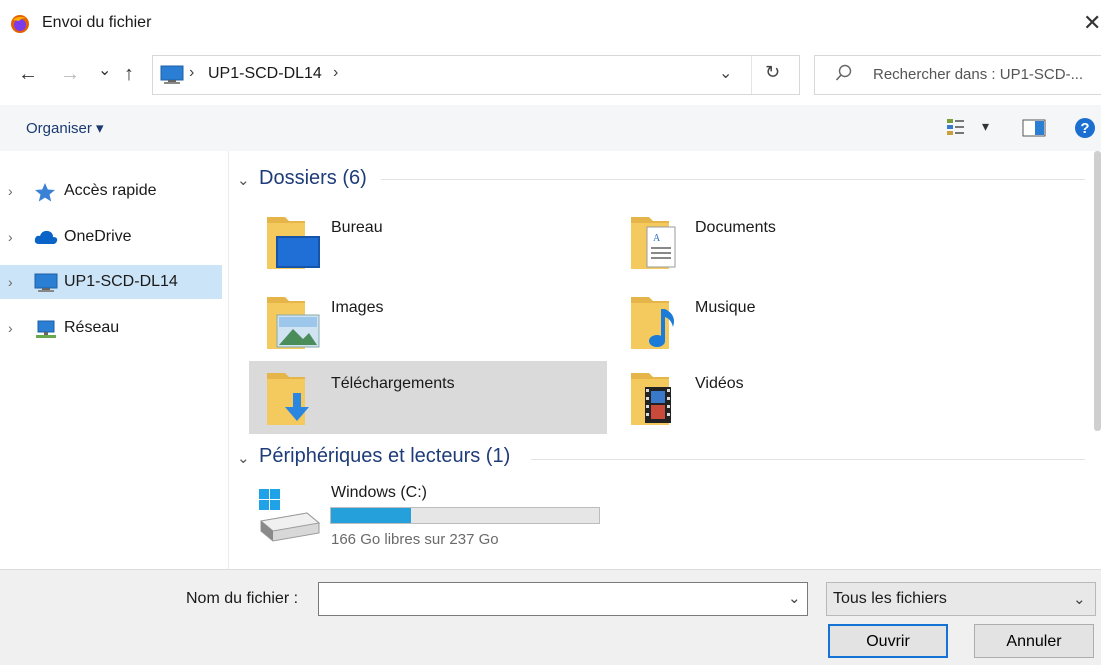  I want to click on sidebar-item-quick-access: › Accès rapide, so click(111, 191).